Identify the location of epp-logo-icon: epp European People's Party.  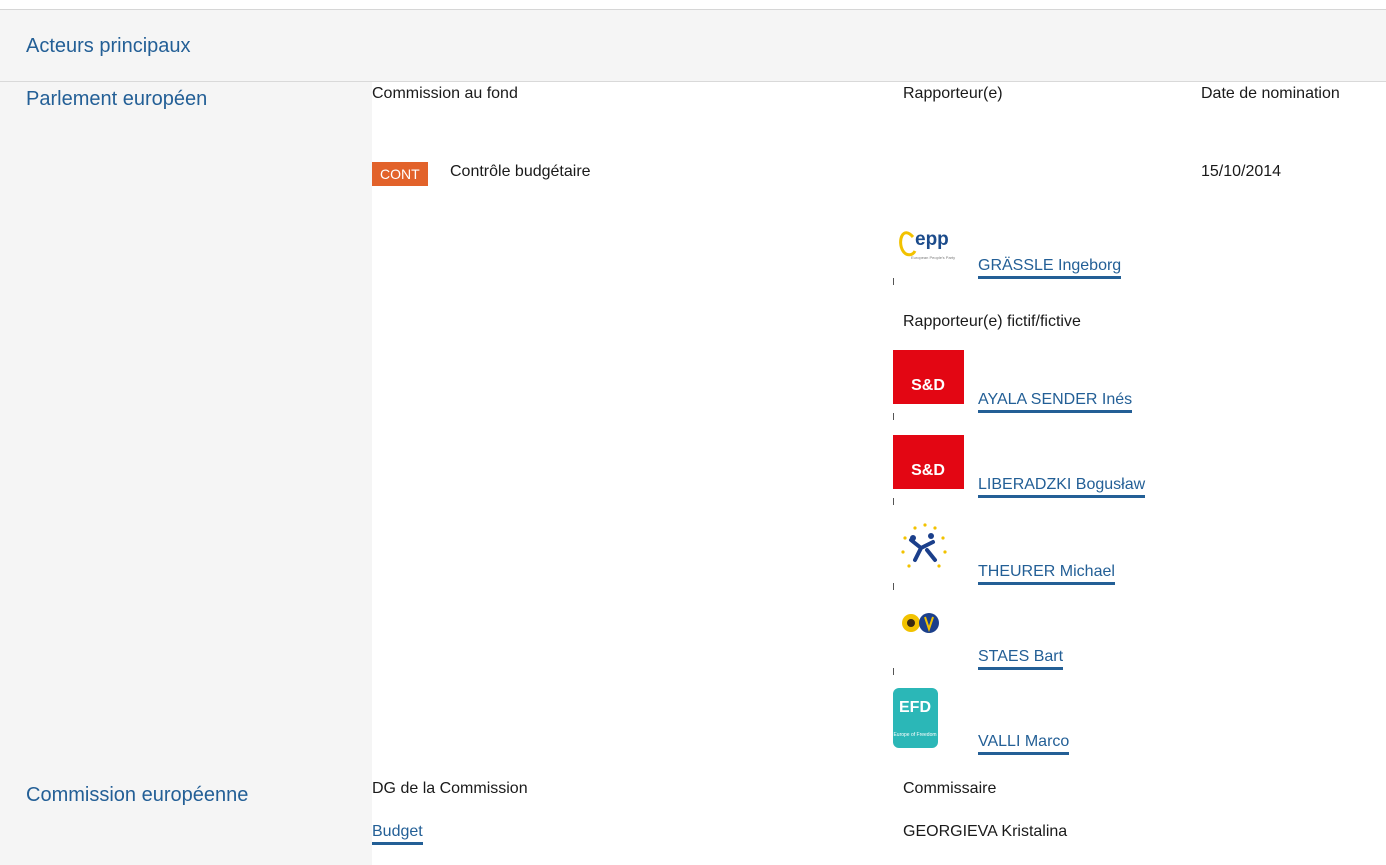
(928, 242).